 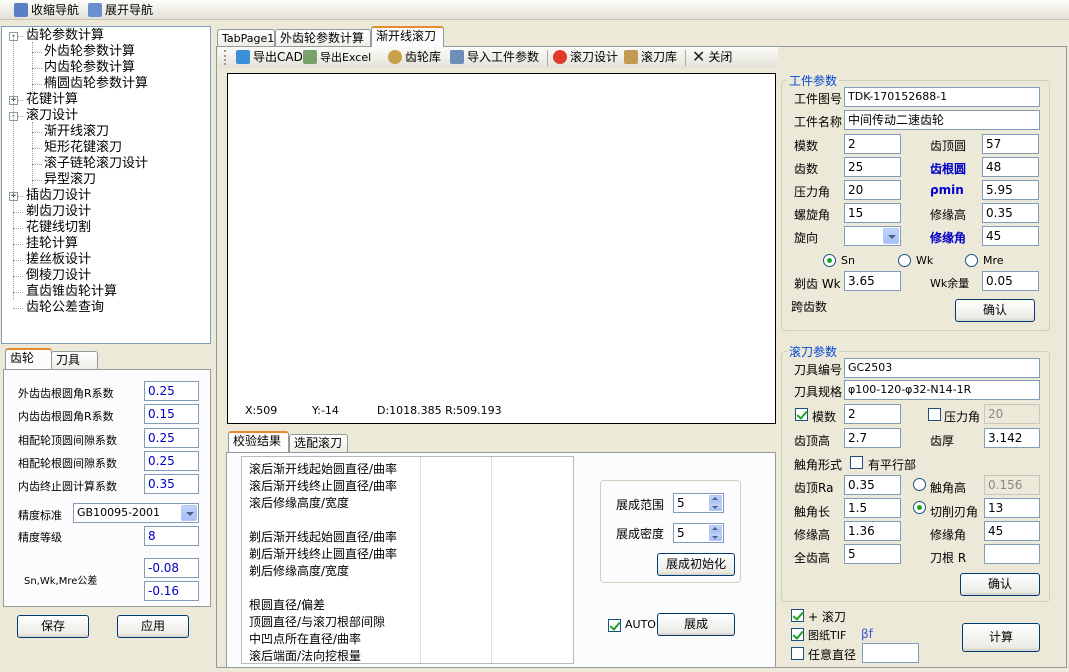 I want to click on expand-init-button: 展成初始化, so click(x=696, y=564).